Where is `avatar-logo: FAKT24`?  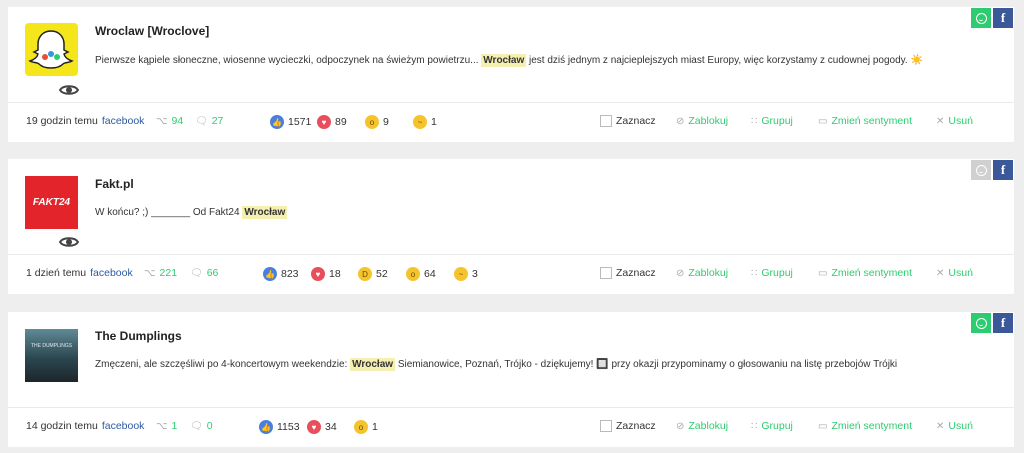 avatar-logo: FAKT24 is located at coordinates (51, 202).